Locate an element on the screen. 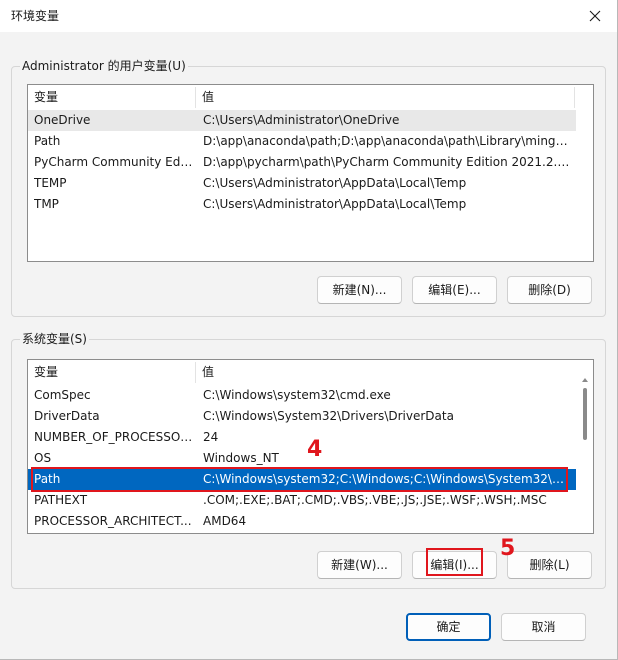 Image resolution: width=618 pixels, height=660 pixels. vertical-scrollbar is located at coordinates (585, 446).